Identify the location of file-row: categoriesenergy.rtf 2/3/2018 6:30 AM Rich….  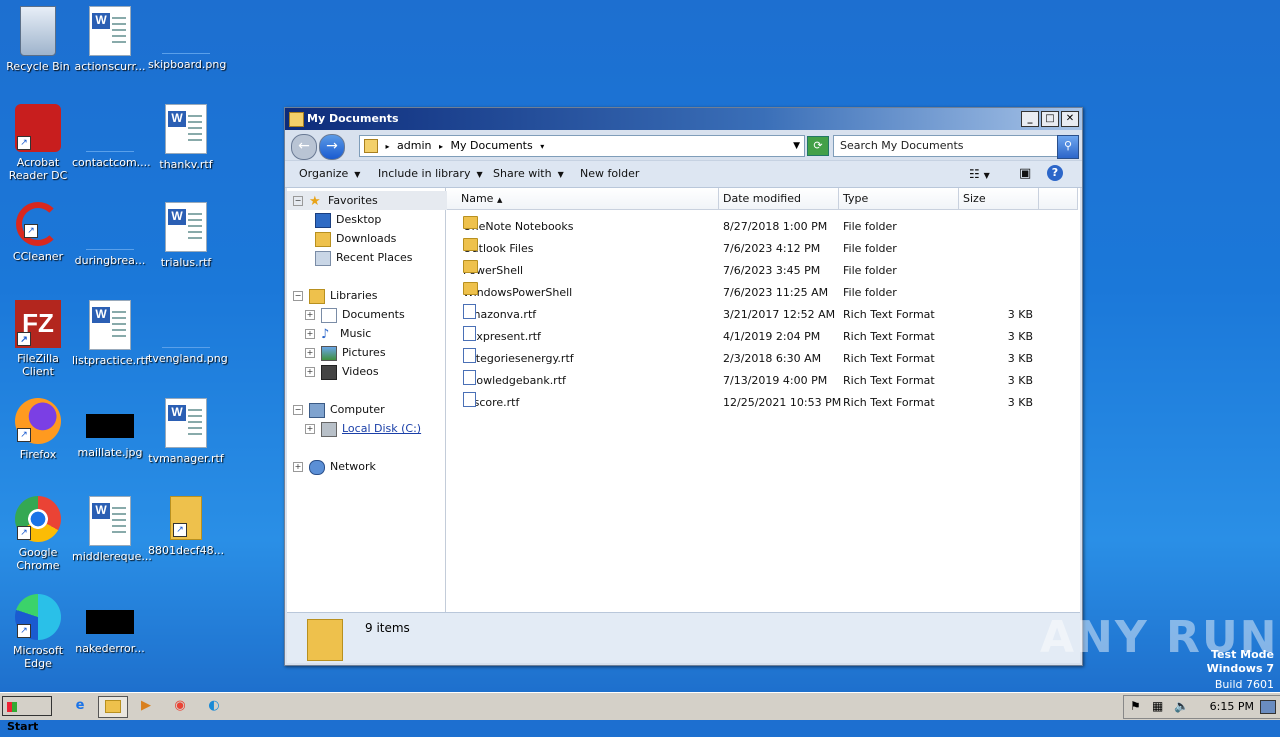
(763, 359).